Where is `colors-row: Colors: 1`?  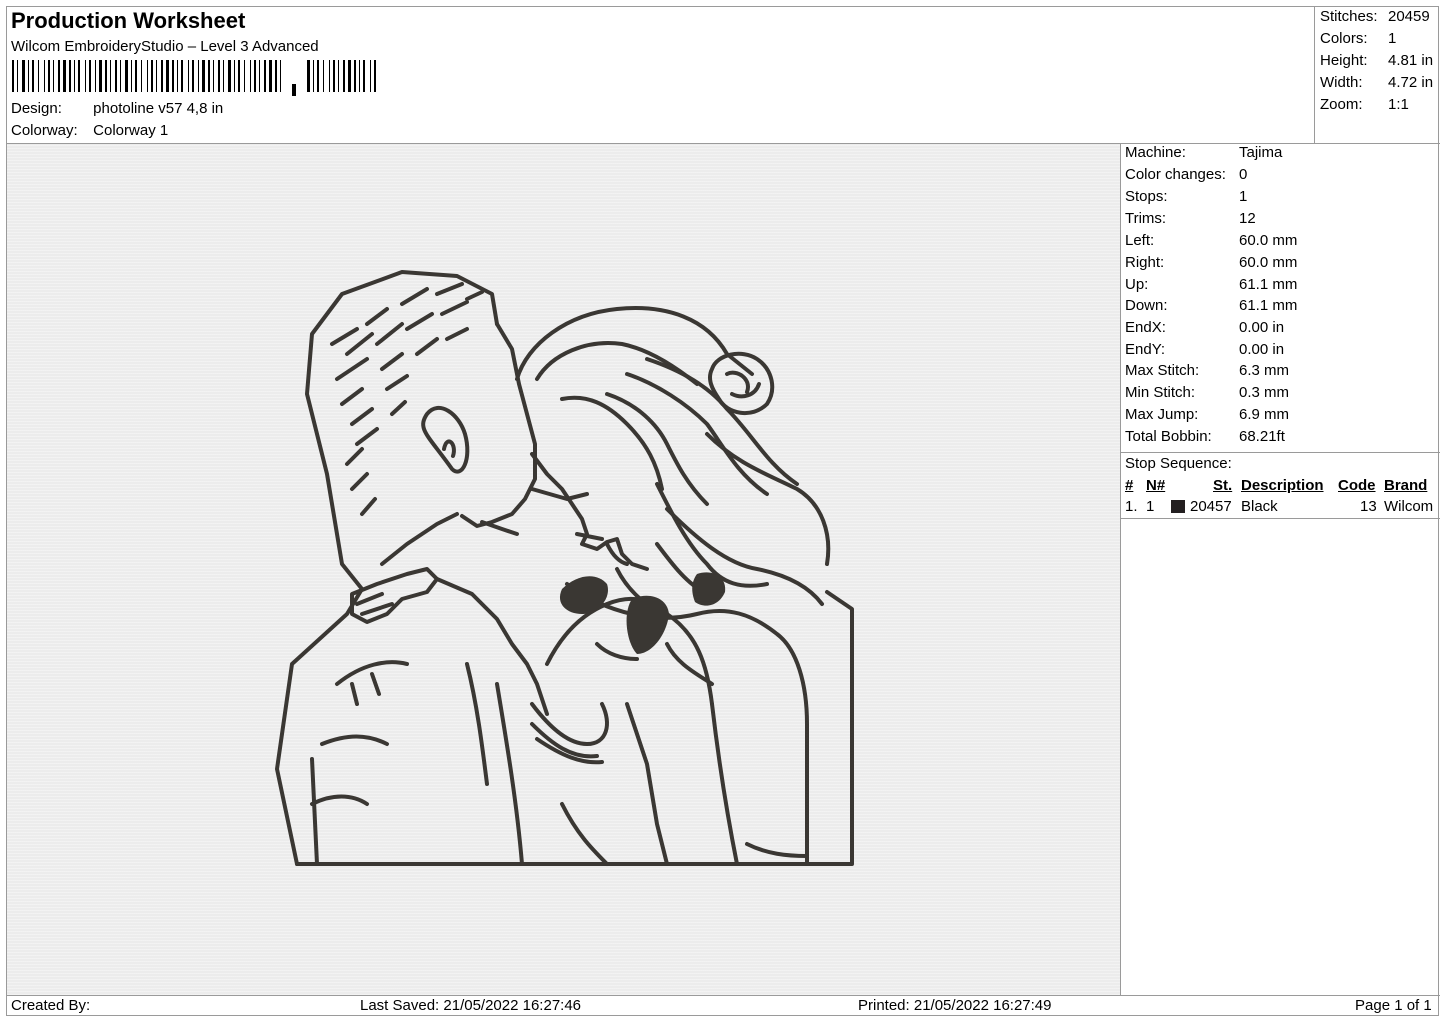 colors-row: Colors: 1 is located at coordinates (1358, 38).